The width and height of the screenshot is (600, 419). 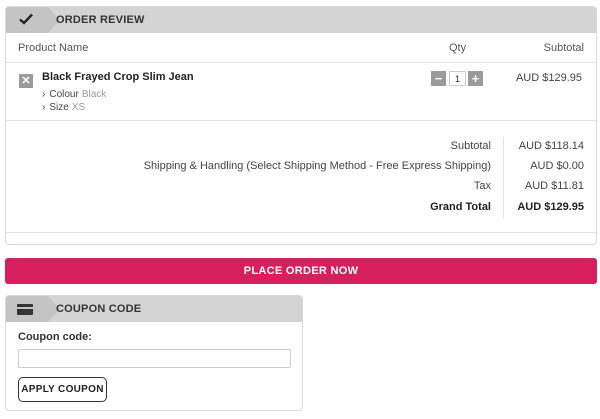 I want to click on product-option-size: › Size XS, so click(x=63, y=107).